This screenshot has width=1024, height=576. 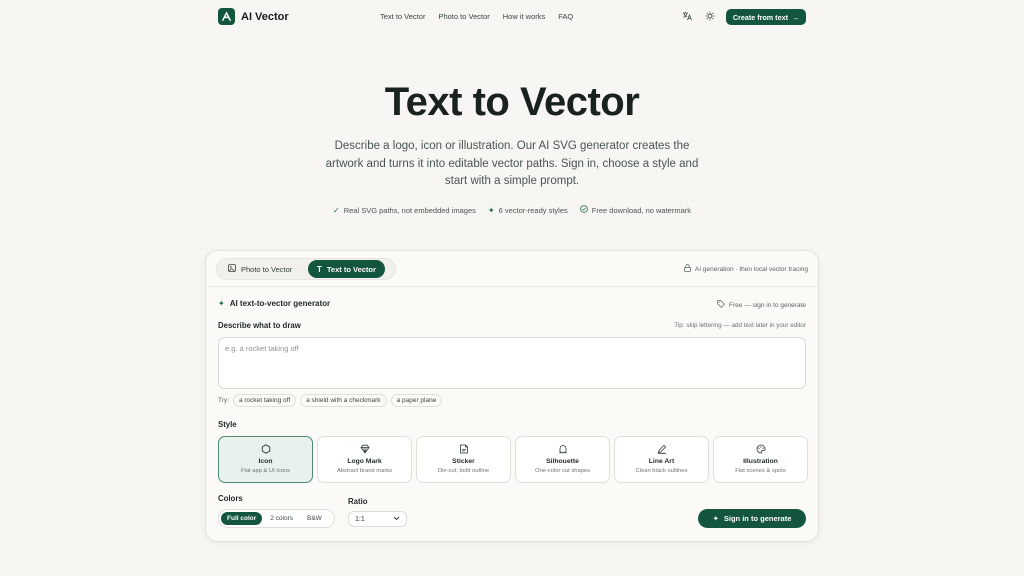 I want to click on divider, so click(x=512, y=286).